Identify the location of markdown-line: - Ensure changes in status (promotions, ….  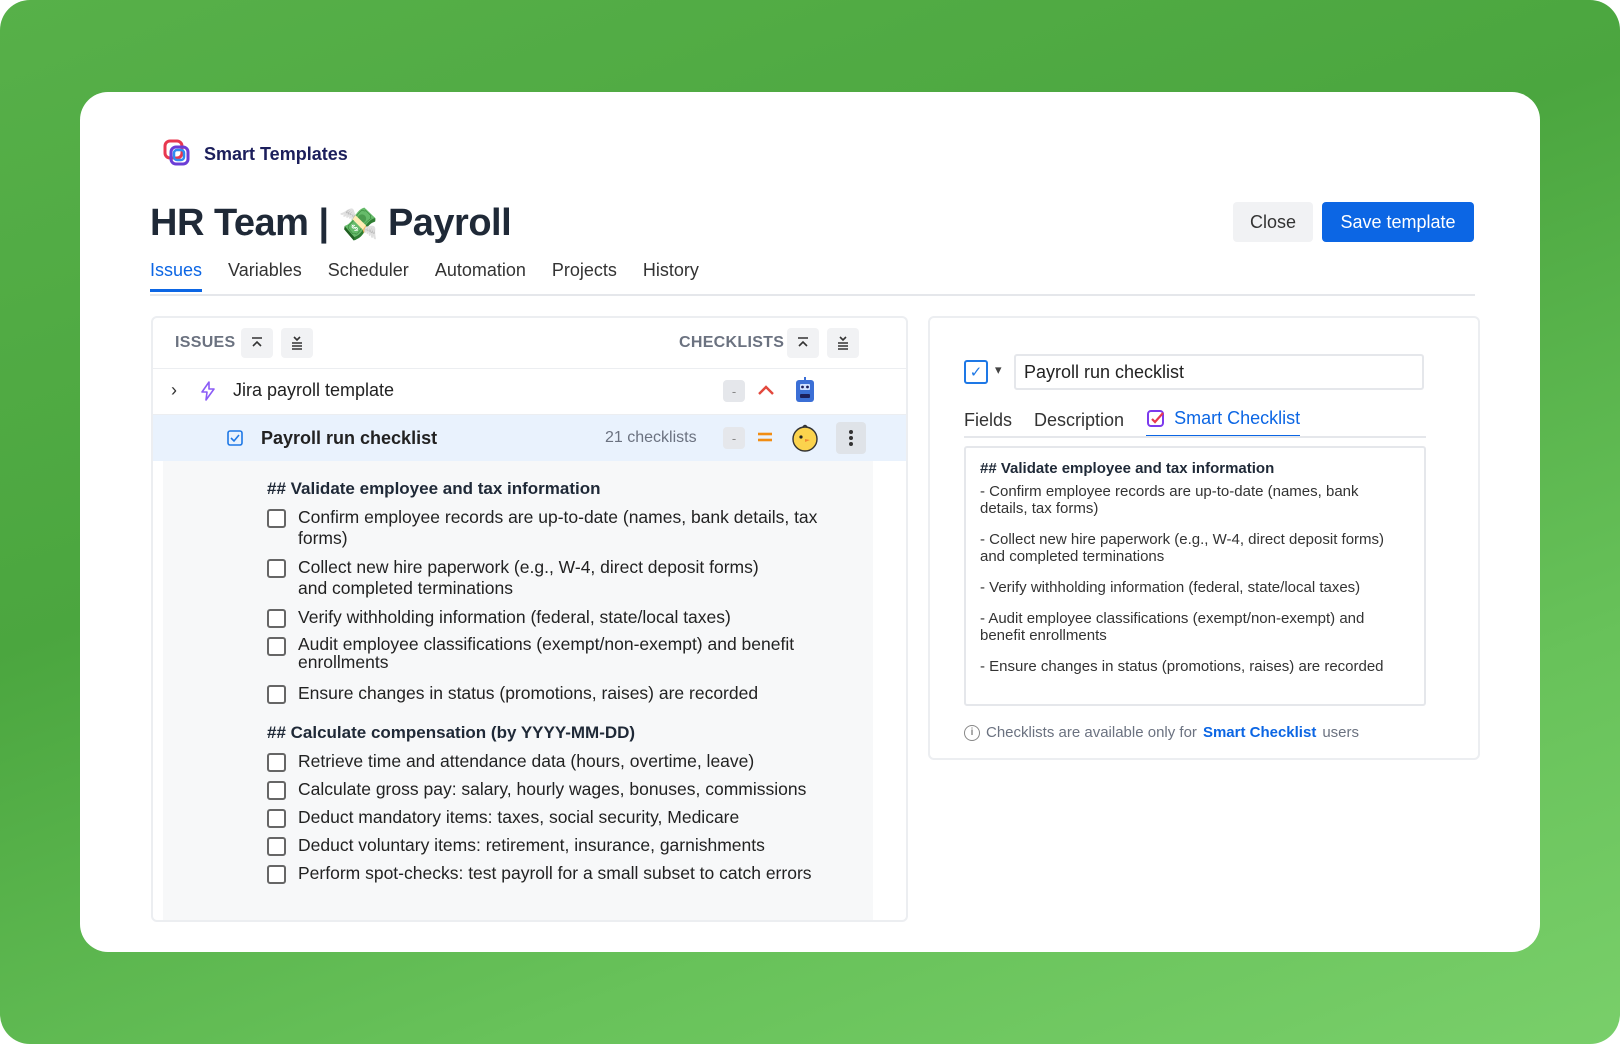
(1182, 666).